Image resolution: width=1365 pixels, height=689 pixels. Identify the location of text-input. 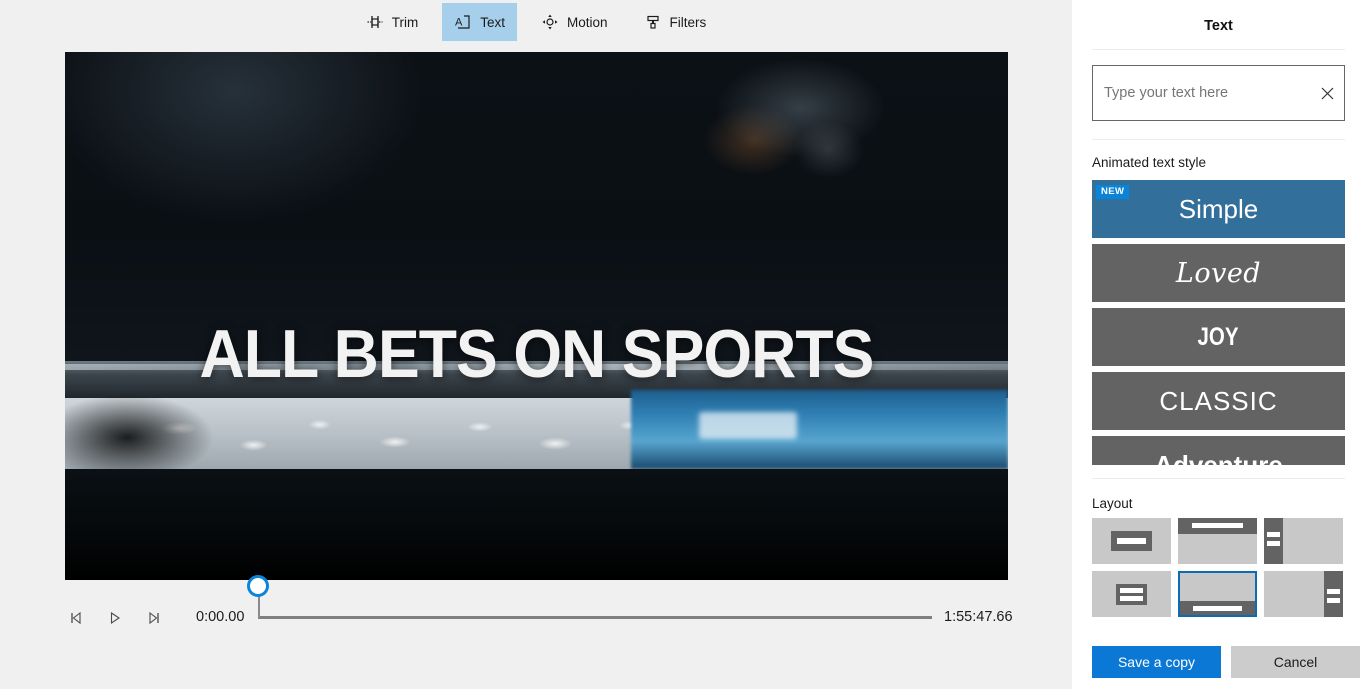
(1201, 93).